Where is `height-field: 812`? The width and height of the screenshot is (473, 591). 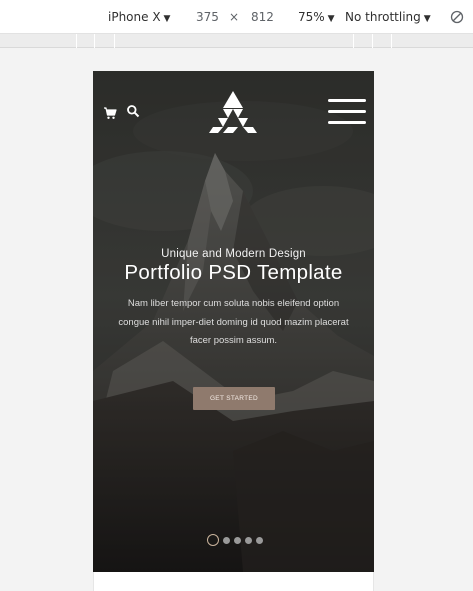
height-field: 812 is located at coordinates (262, 17).